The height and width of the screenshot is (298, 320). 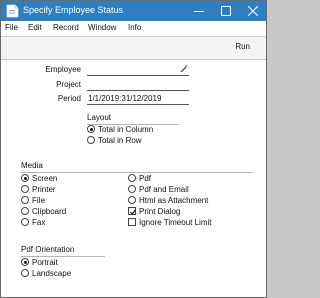 I want to click on layout-section-title: Layout, so click(x=99, y=117).